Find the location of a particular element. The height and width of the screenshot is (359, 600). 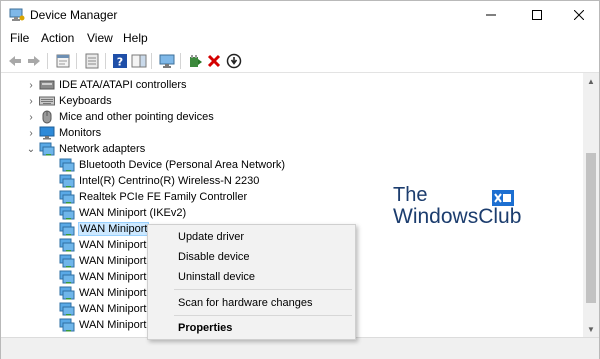

show-hidden-icon is located at coordinates (92, 61).